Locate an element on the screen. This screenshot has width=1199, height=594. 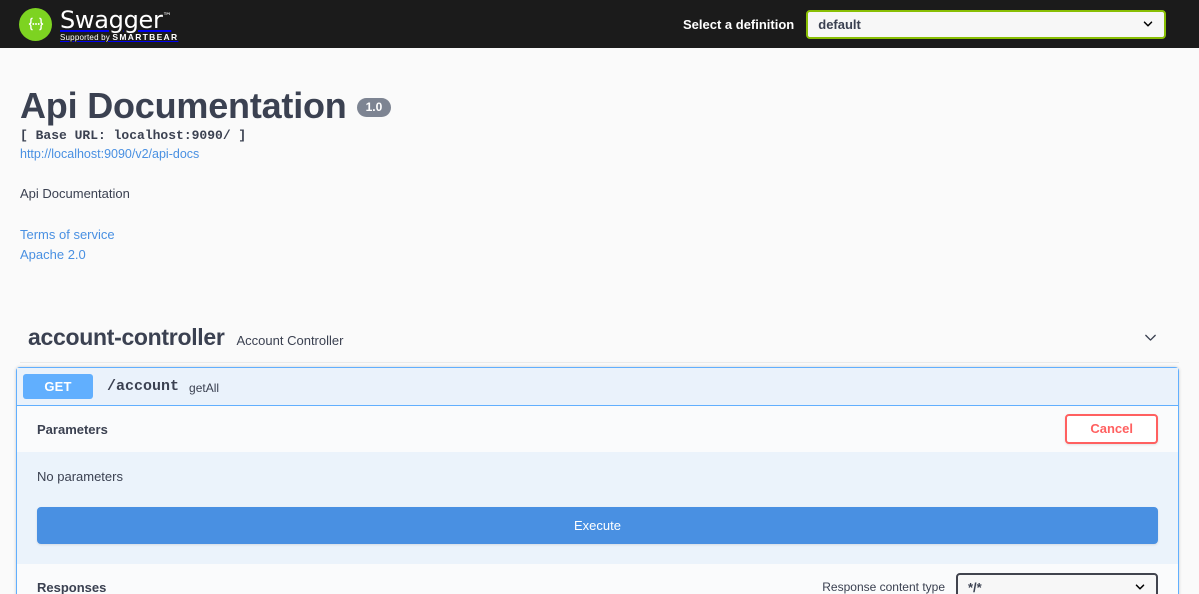
tag-name: account-controller is located at coordinates (126, 337).